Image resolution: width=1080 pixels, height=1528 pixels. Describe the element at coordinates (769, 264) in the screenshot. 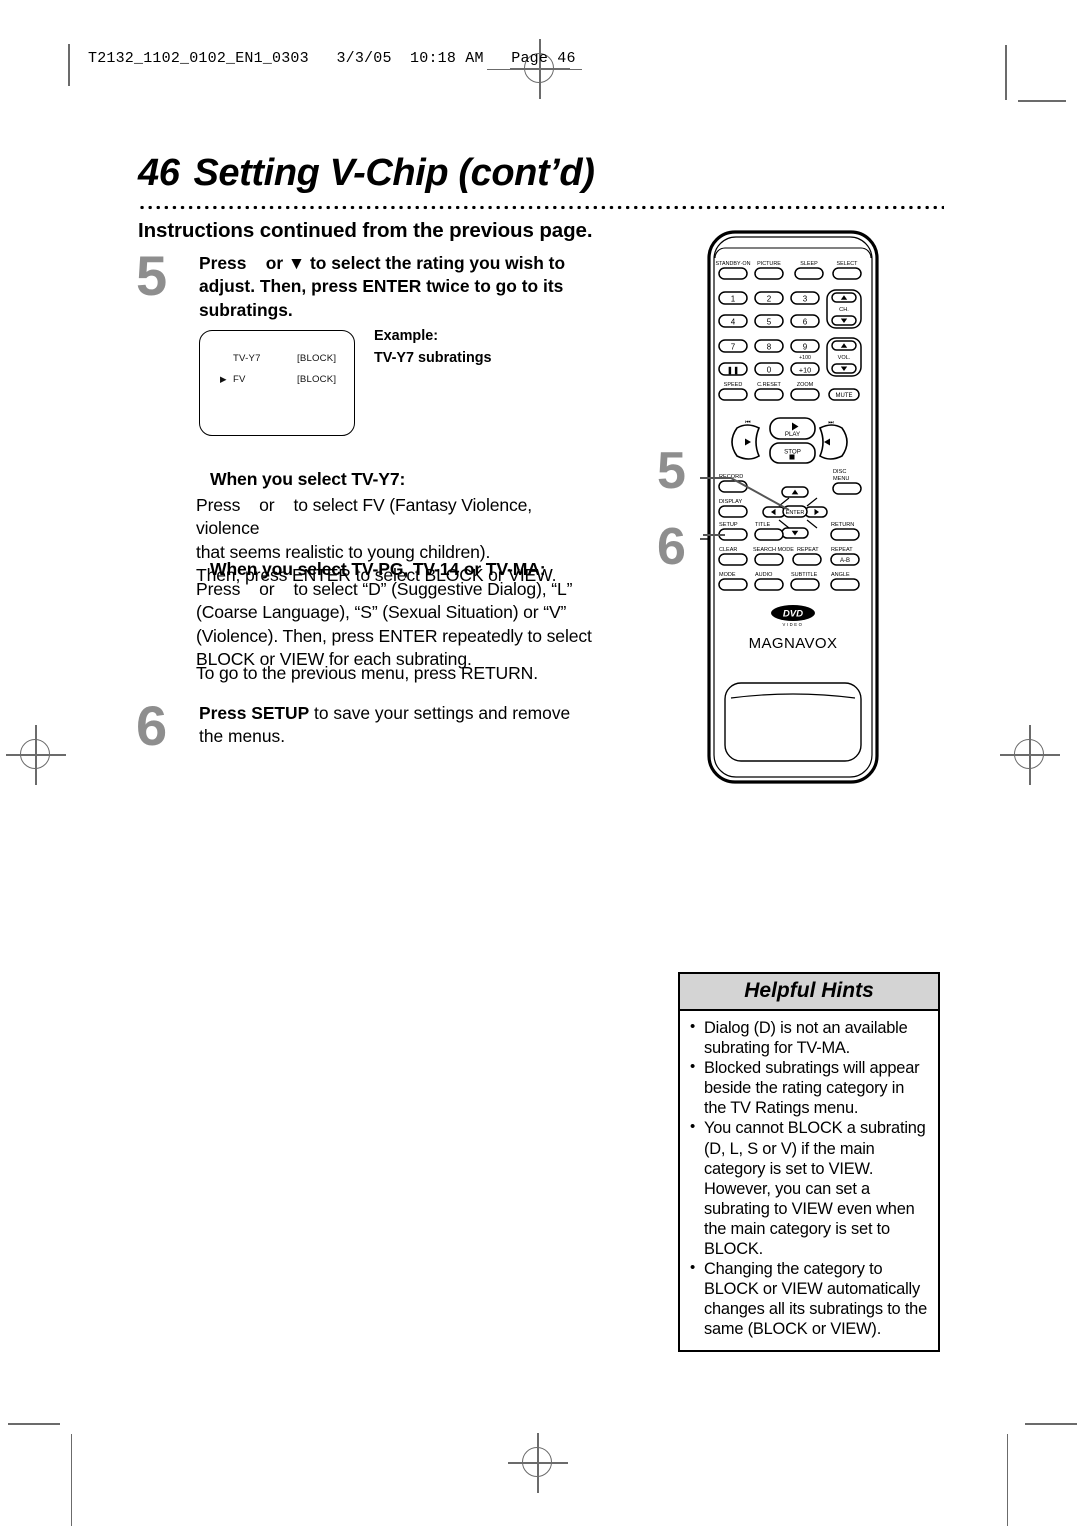

I see `btn-label-picture: PICTURE` at that location.